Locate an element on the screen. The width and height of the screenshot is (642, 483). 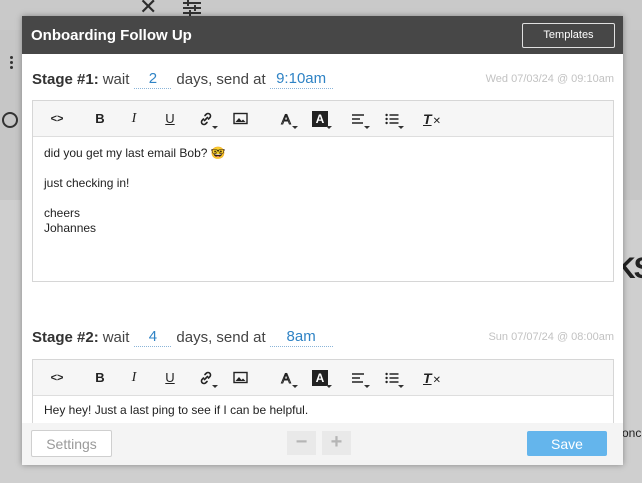
modal-footer: Settings − + Save is located at coordinates (322, 444).